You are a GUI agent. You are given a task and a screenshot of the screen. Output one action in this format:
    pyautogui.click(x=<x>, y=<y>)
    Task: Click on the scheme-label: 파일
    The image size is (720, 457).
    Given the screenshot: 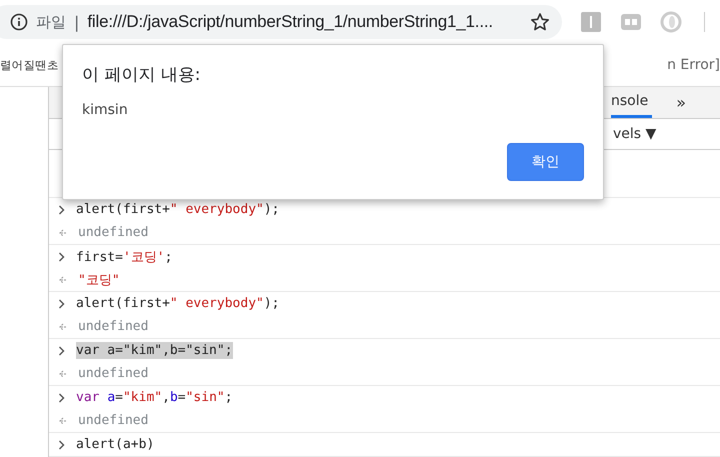 What is the action you would take?
    pyautogui.click(x=51, y=22)
    